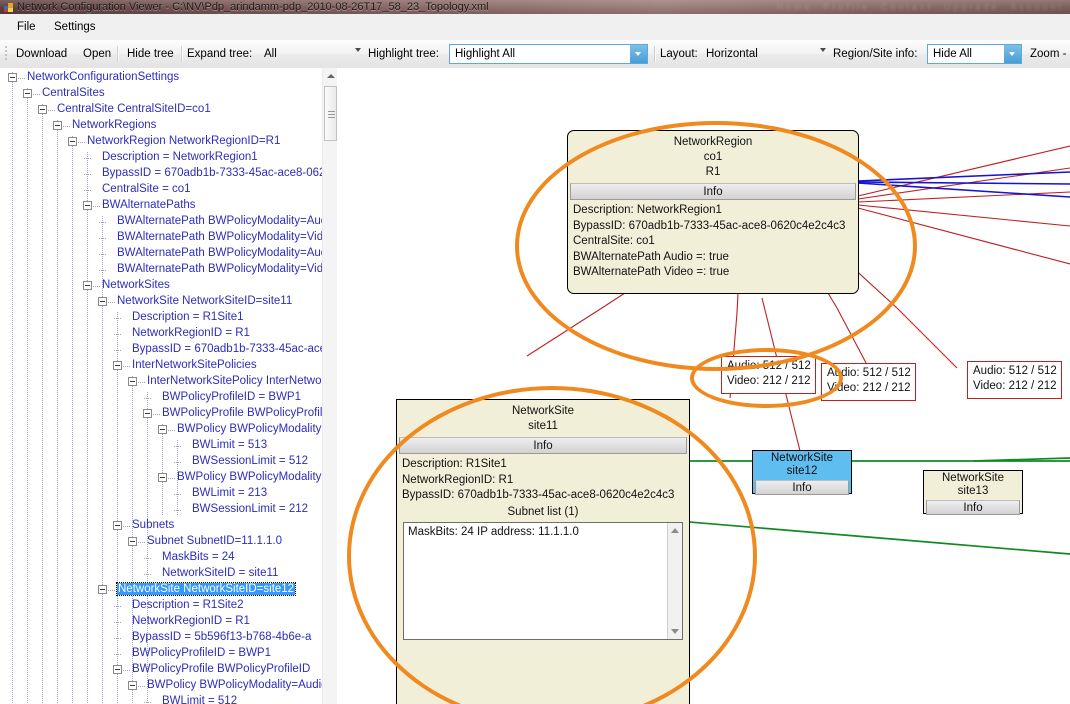 The width and height of the screenshot is (1070, 704). Describe the element at coordinates (97, 54) in the screenshot. I see `open-button: Open` at that location.